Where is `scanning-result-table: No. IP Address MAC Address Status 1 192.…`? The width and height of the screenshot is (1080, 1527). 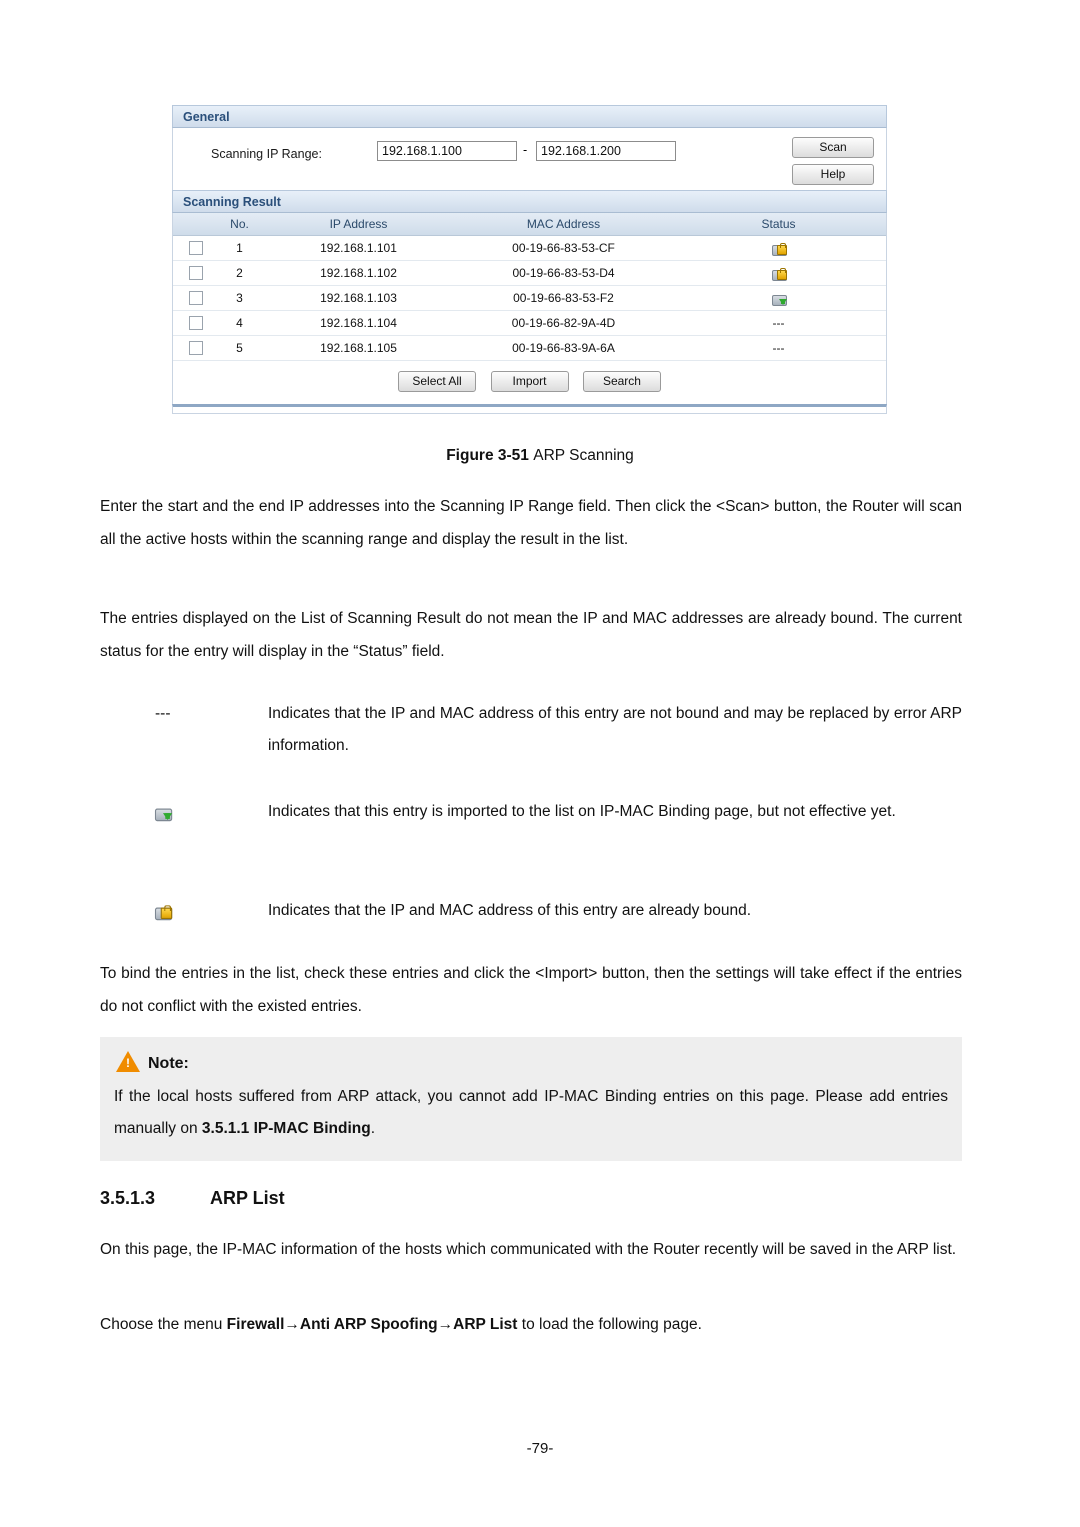 scanning-result-table: No. IP Address MAC Address Status 1 192.… is located at coordinates (529, 287).